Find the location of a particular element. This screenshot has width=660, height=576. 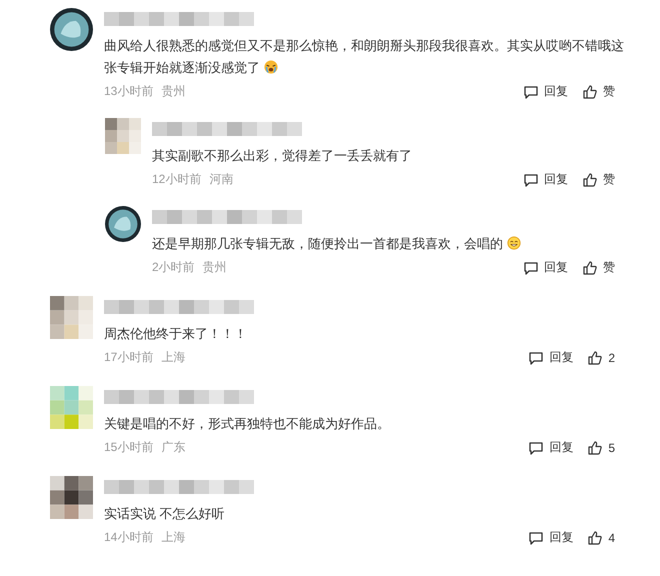

like-button: 2 is located at coordinates (601, 358).